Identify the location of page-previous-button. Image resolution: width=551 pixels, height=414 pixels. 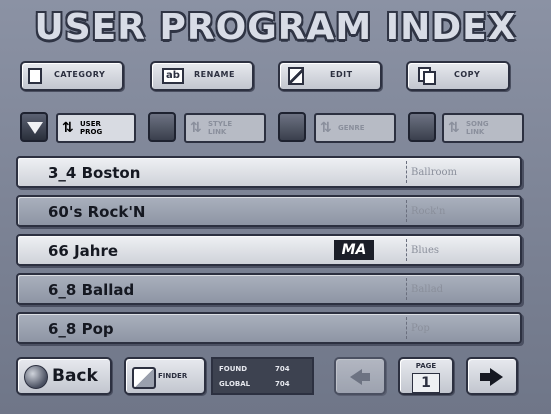
(360, 376).